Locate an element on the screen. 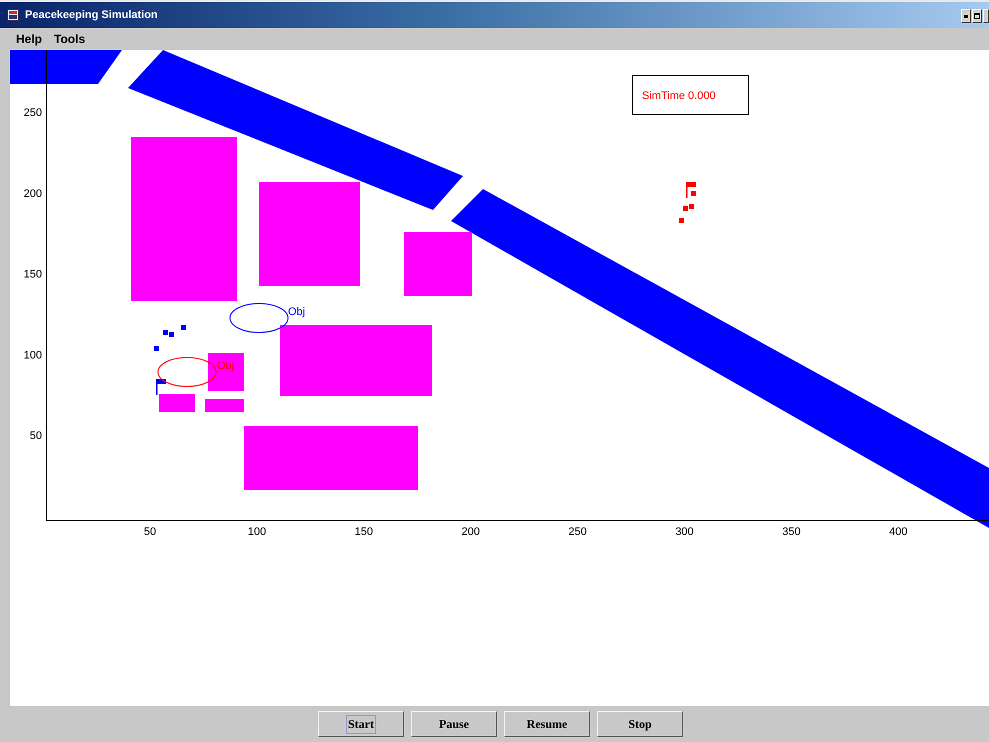 The height and width of the screenshot is (742, 989). x-axis-label: 300 is located at coordinates (684, 532).